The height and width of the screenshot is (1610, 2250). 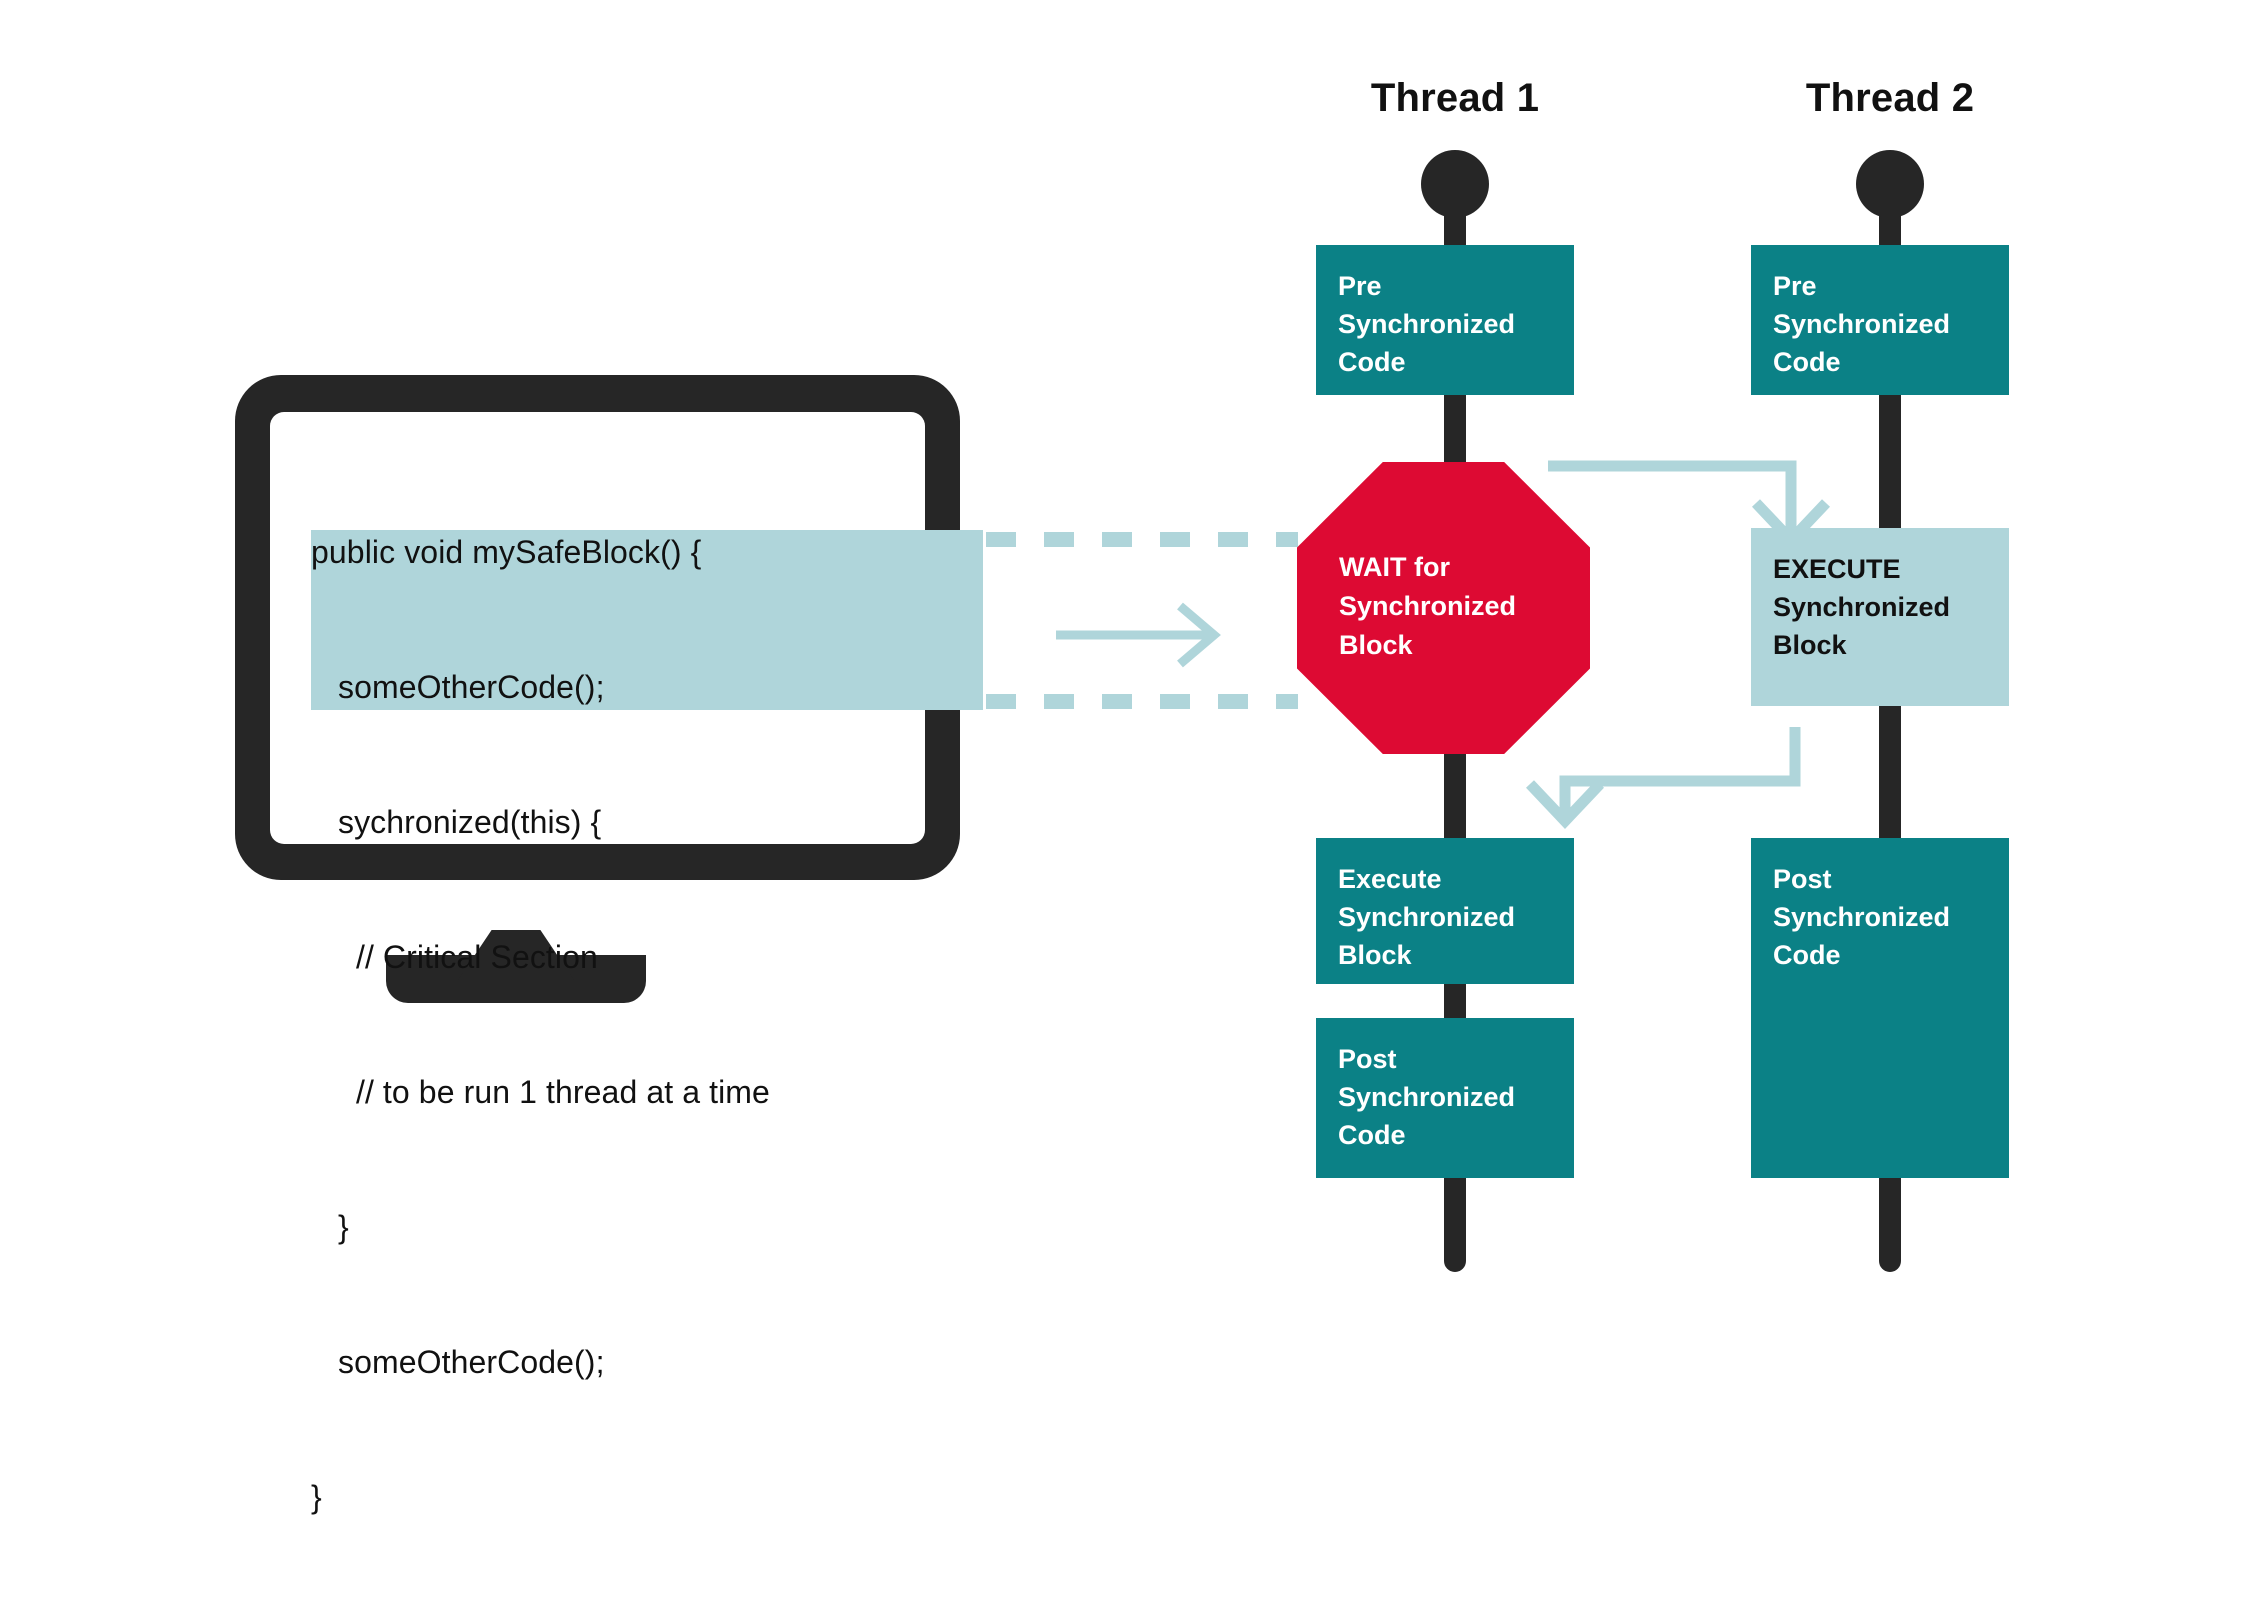 I want to click on elbow-arrow-execute-to-run-icon, so click(x=1663, y=778).